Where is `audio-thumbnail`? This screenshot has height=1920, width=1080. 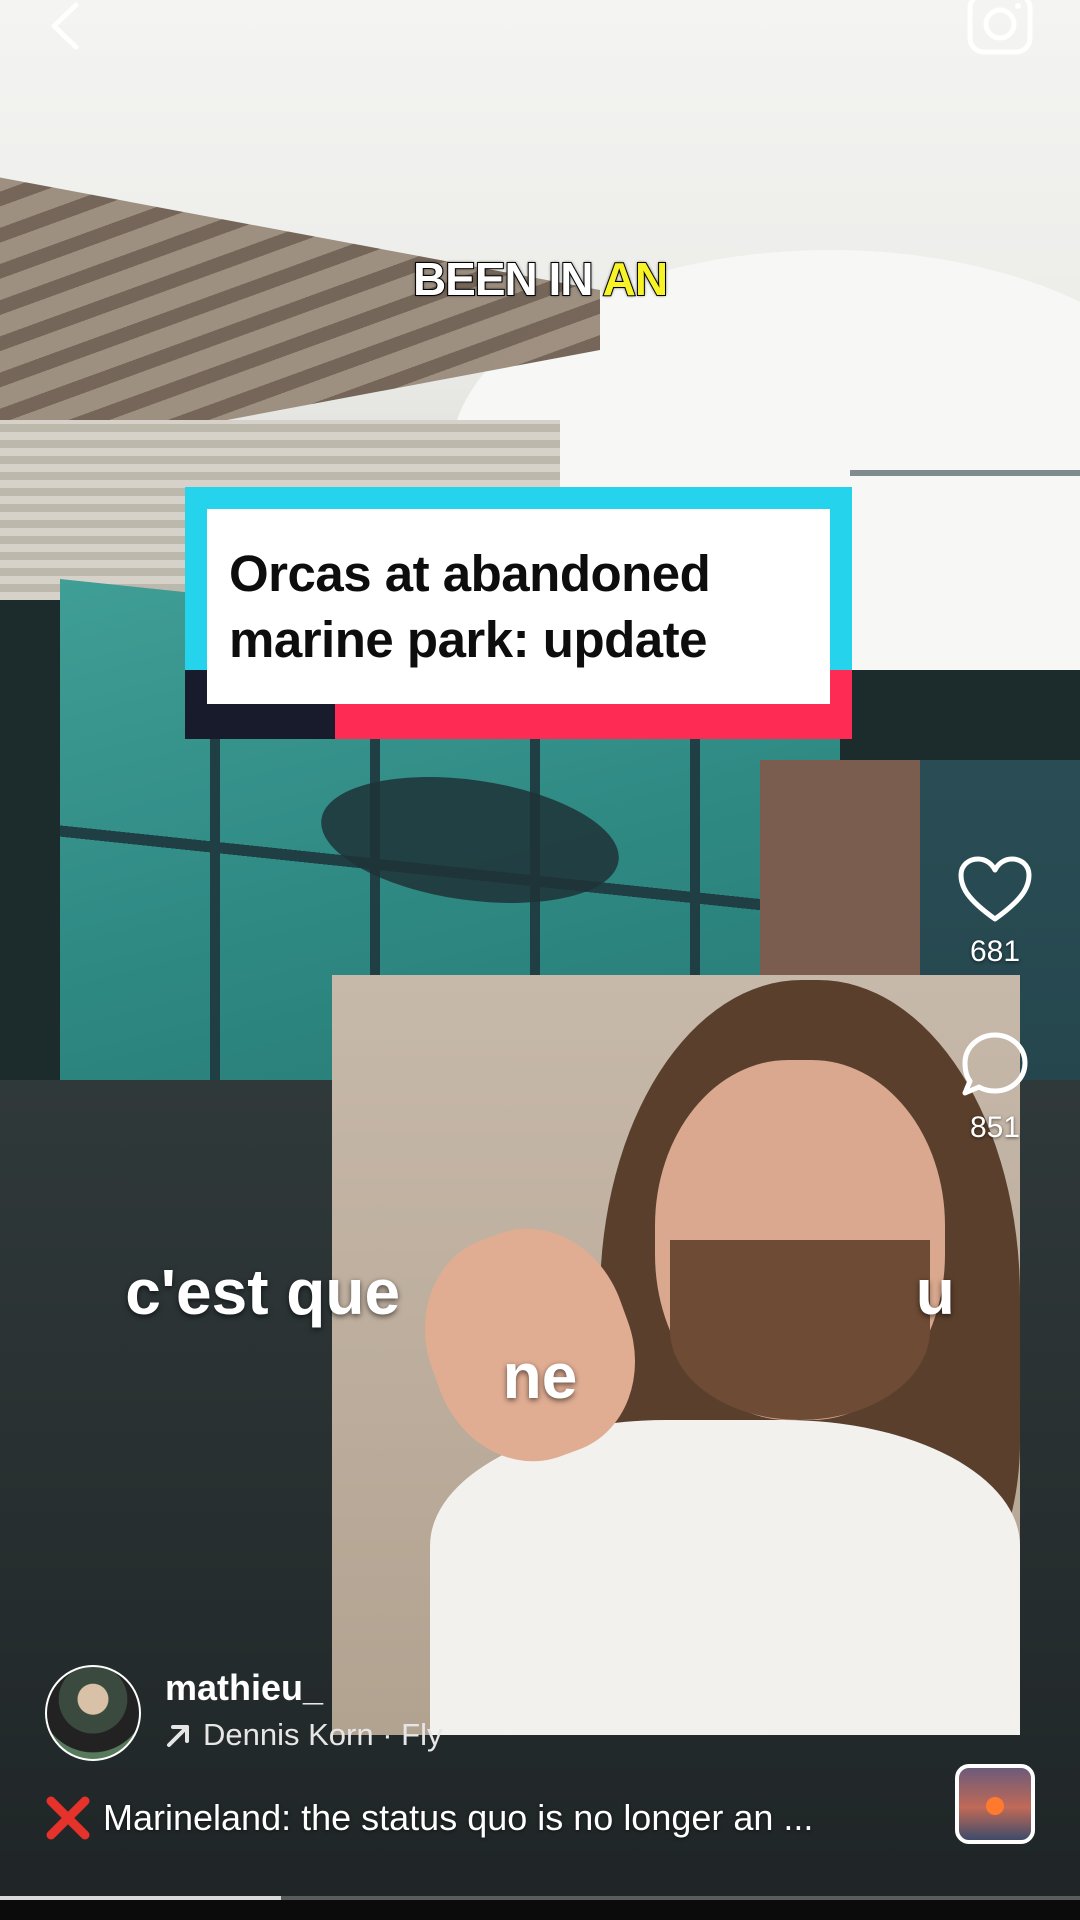
audio-thumbnail is located at coordinates (995, 1804).